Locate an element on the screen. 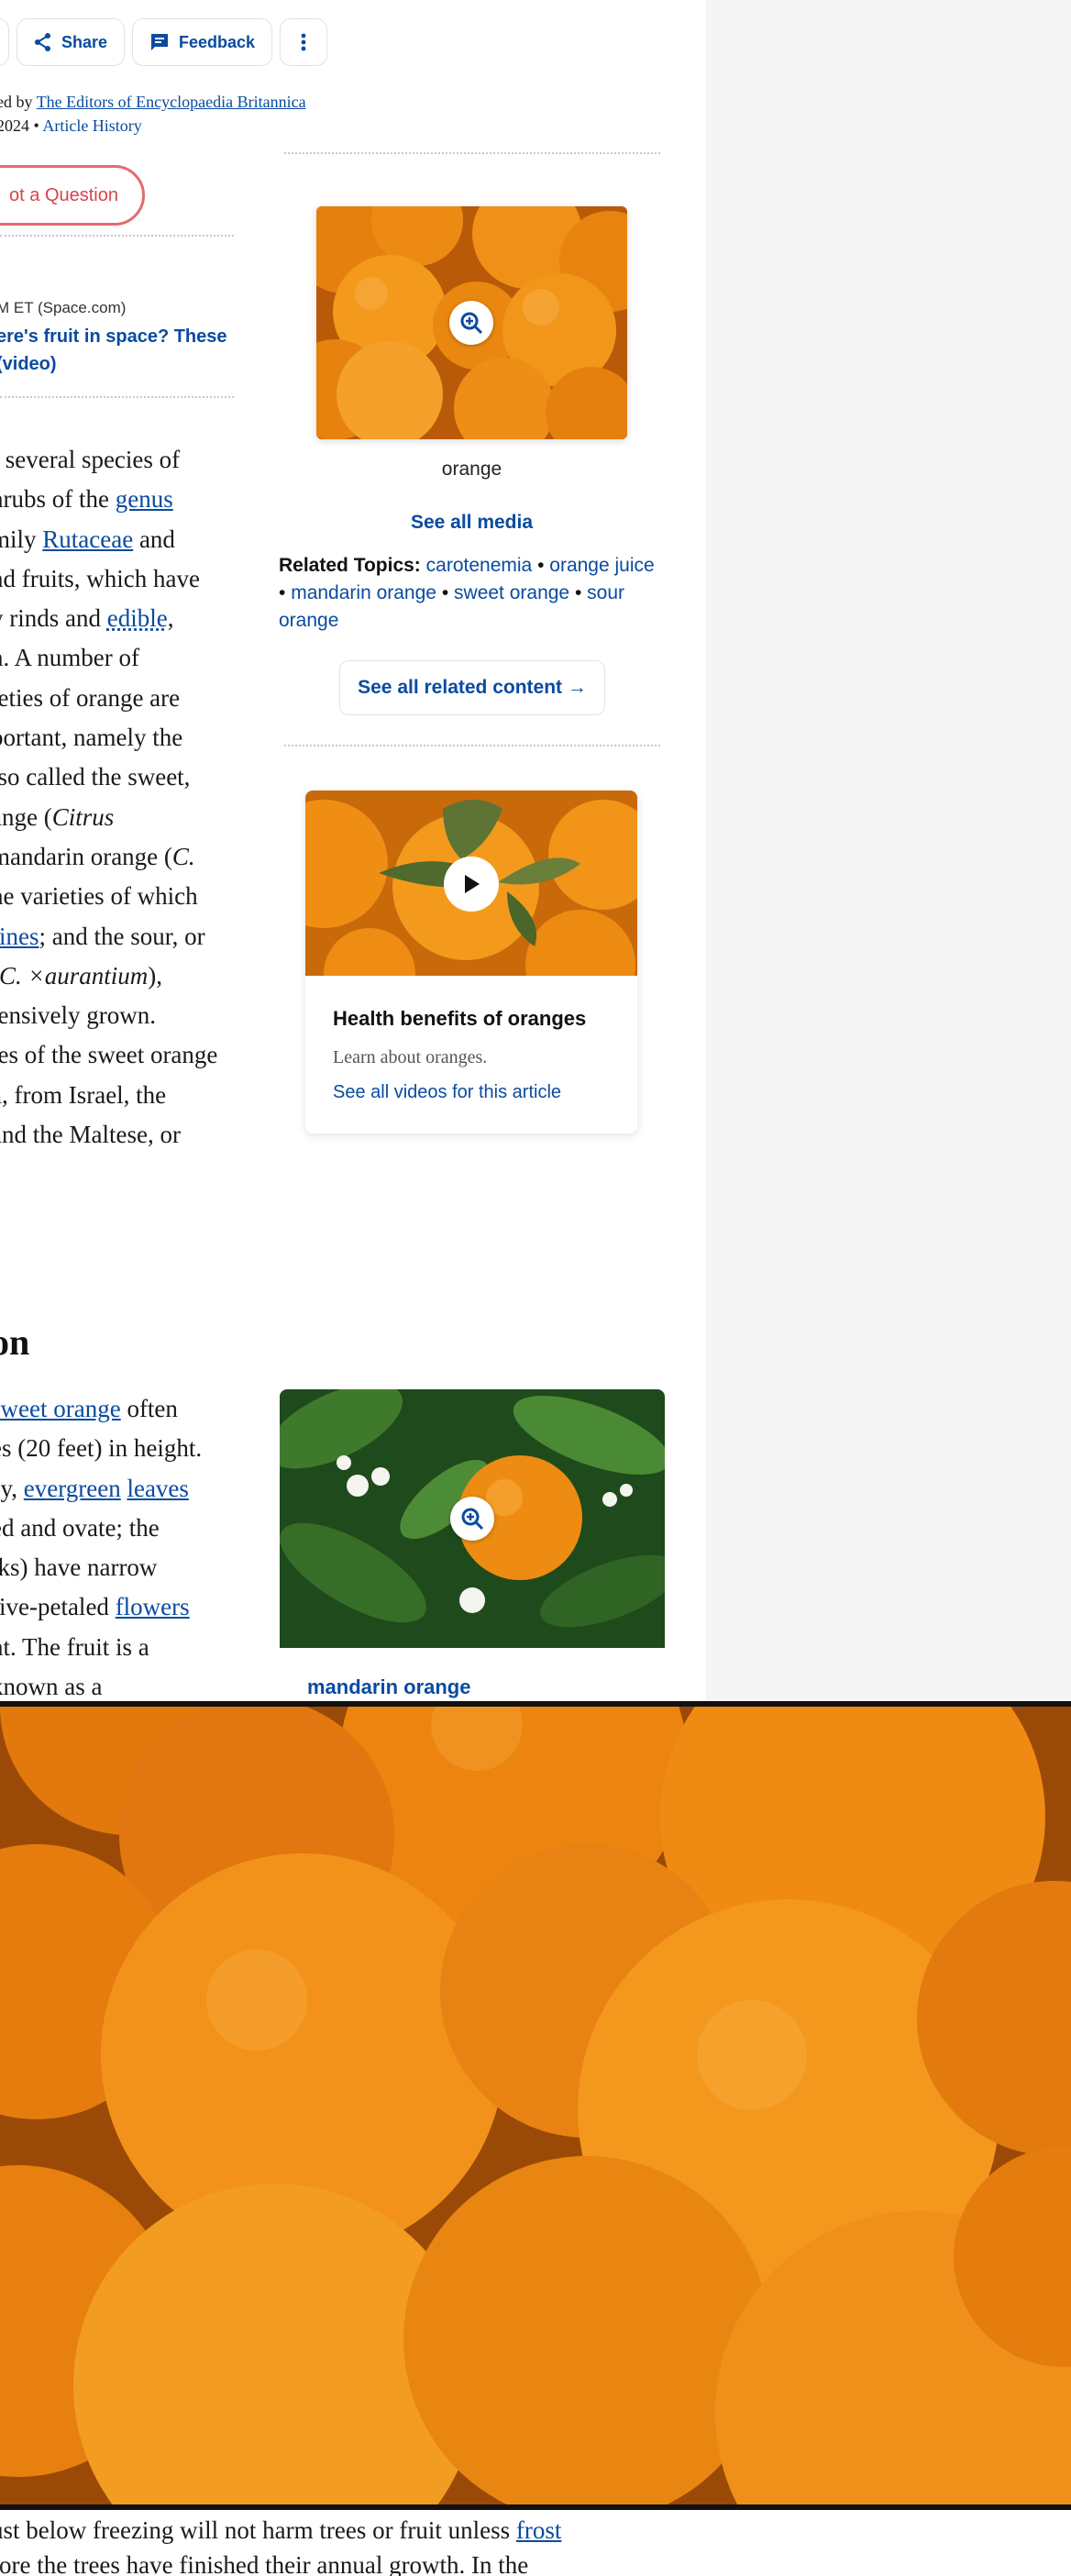 The width and height of the screenshot is (1071, 2576). share-button: Share is located at coordinates (71, 42).